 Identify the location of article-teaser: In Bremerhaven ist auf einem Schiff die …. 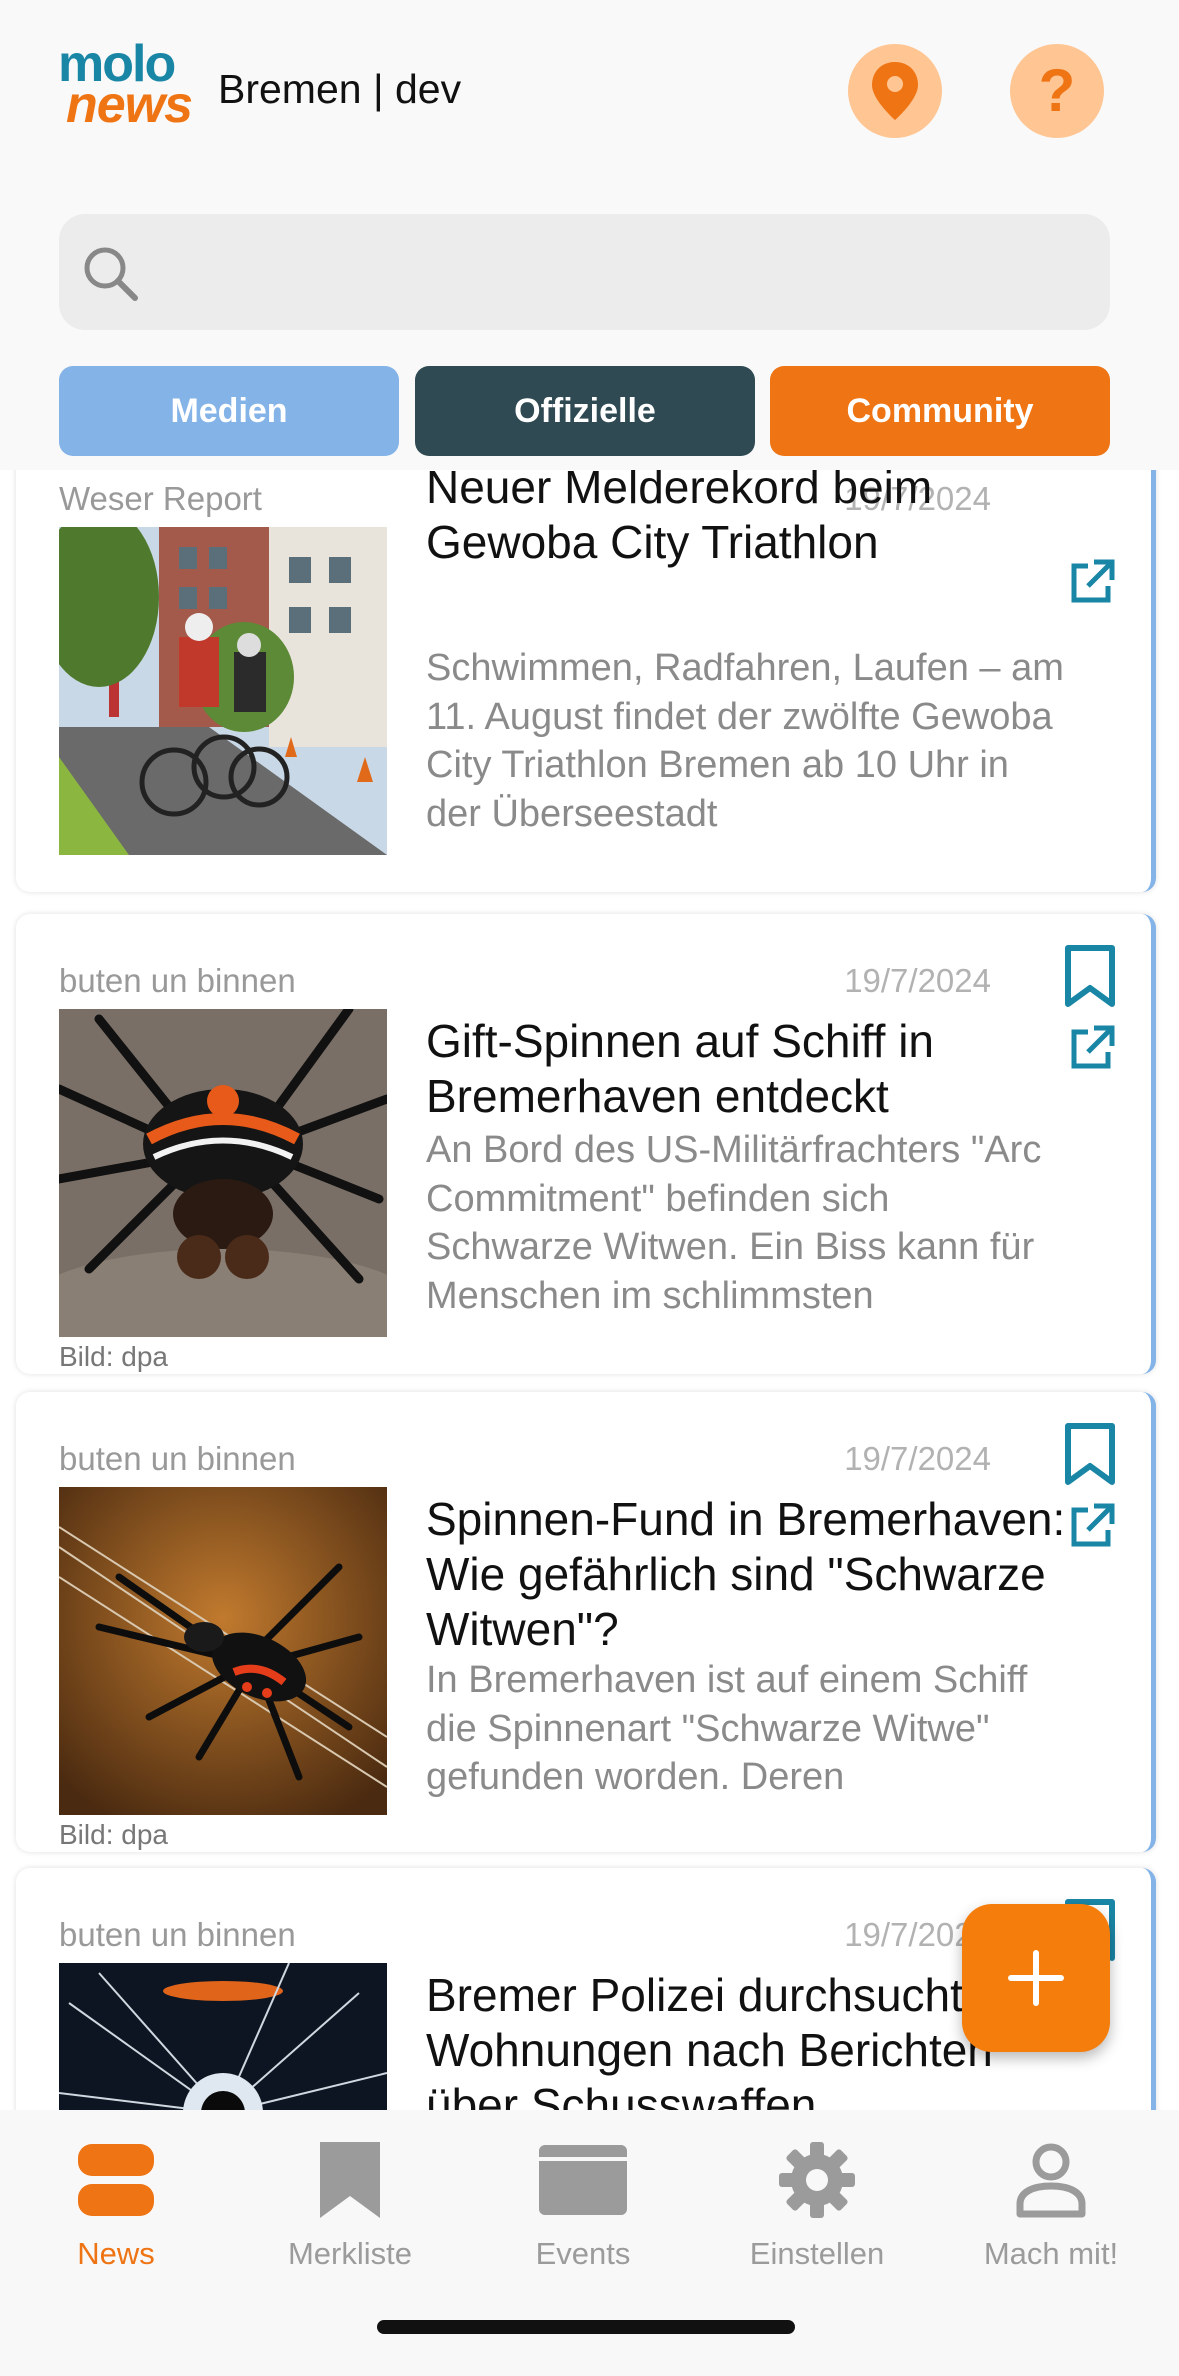
(727, 1728).